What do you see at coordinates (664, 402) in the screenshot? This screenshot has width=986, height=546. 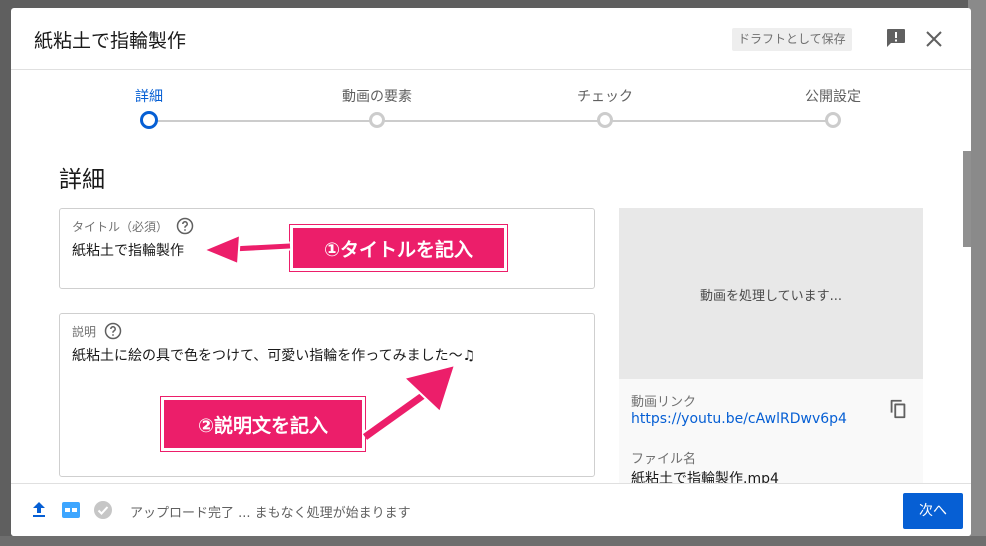 I see `video-link-label: 動画リンク` at bounding box center [664, 402].